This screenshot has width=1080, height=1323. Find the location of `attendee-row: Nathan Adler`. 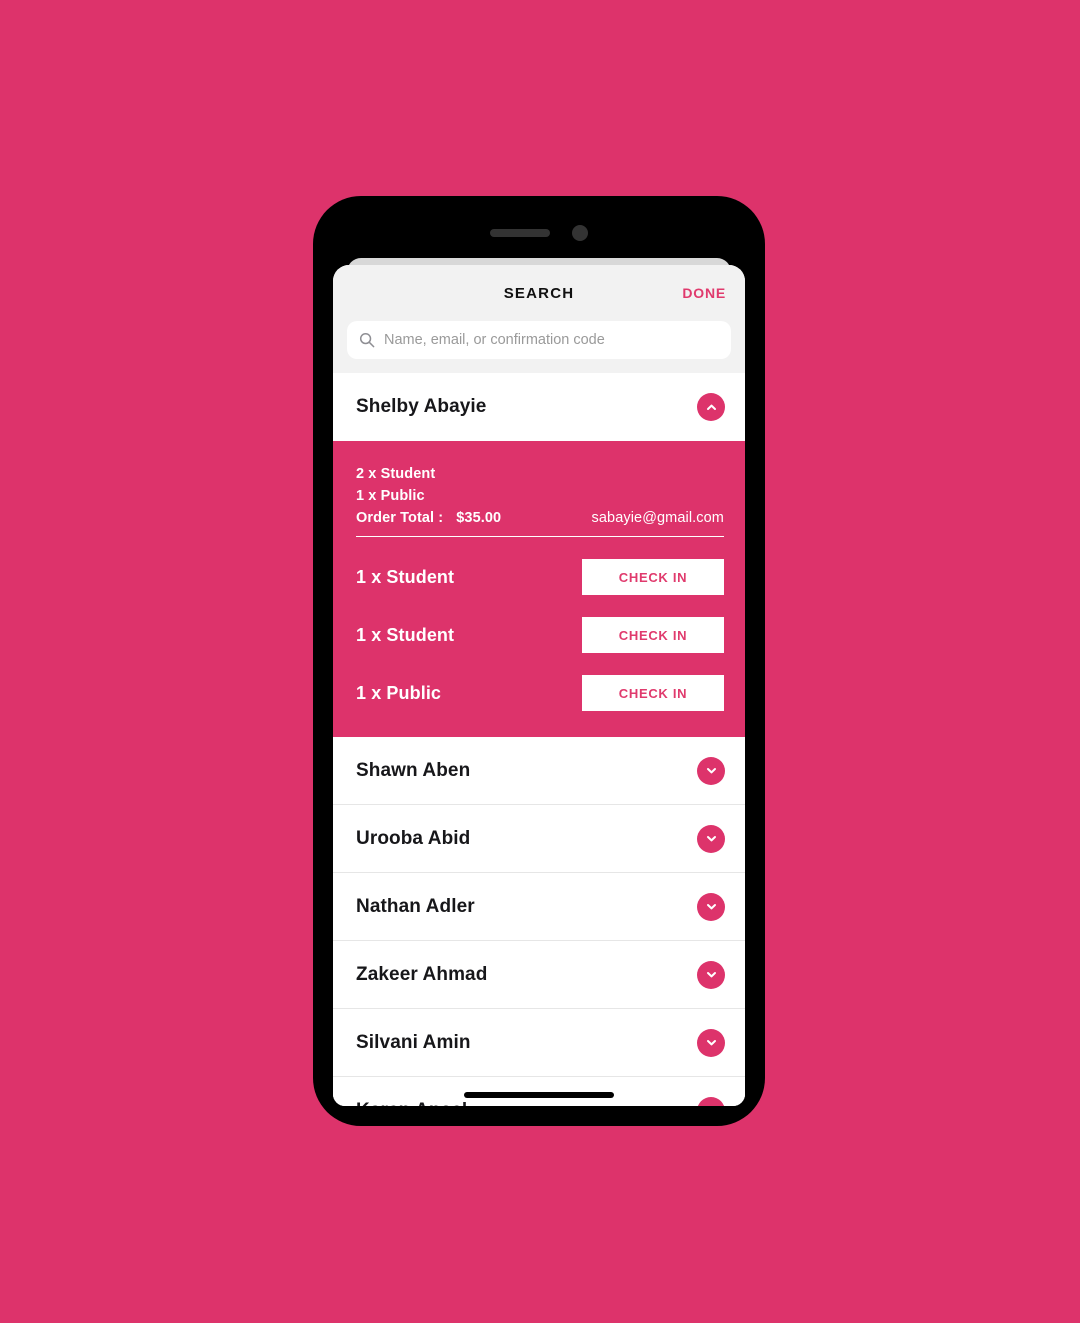

attendee-row: Nathan Adler is located at coordinates (539, 907).